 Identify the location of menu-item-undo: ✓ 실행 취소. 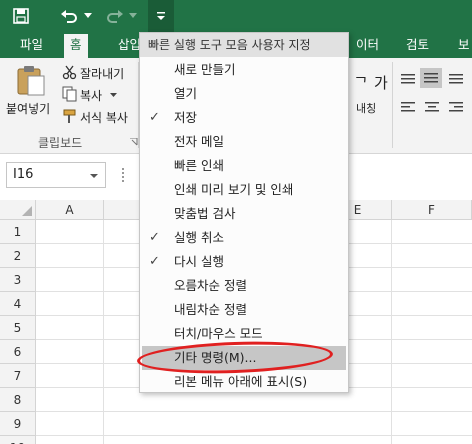
(244, 238).